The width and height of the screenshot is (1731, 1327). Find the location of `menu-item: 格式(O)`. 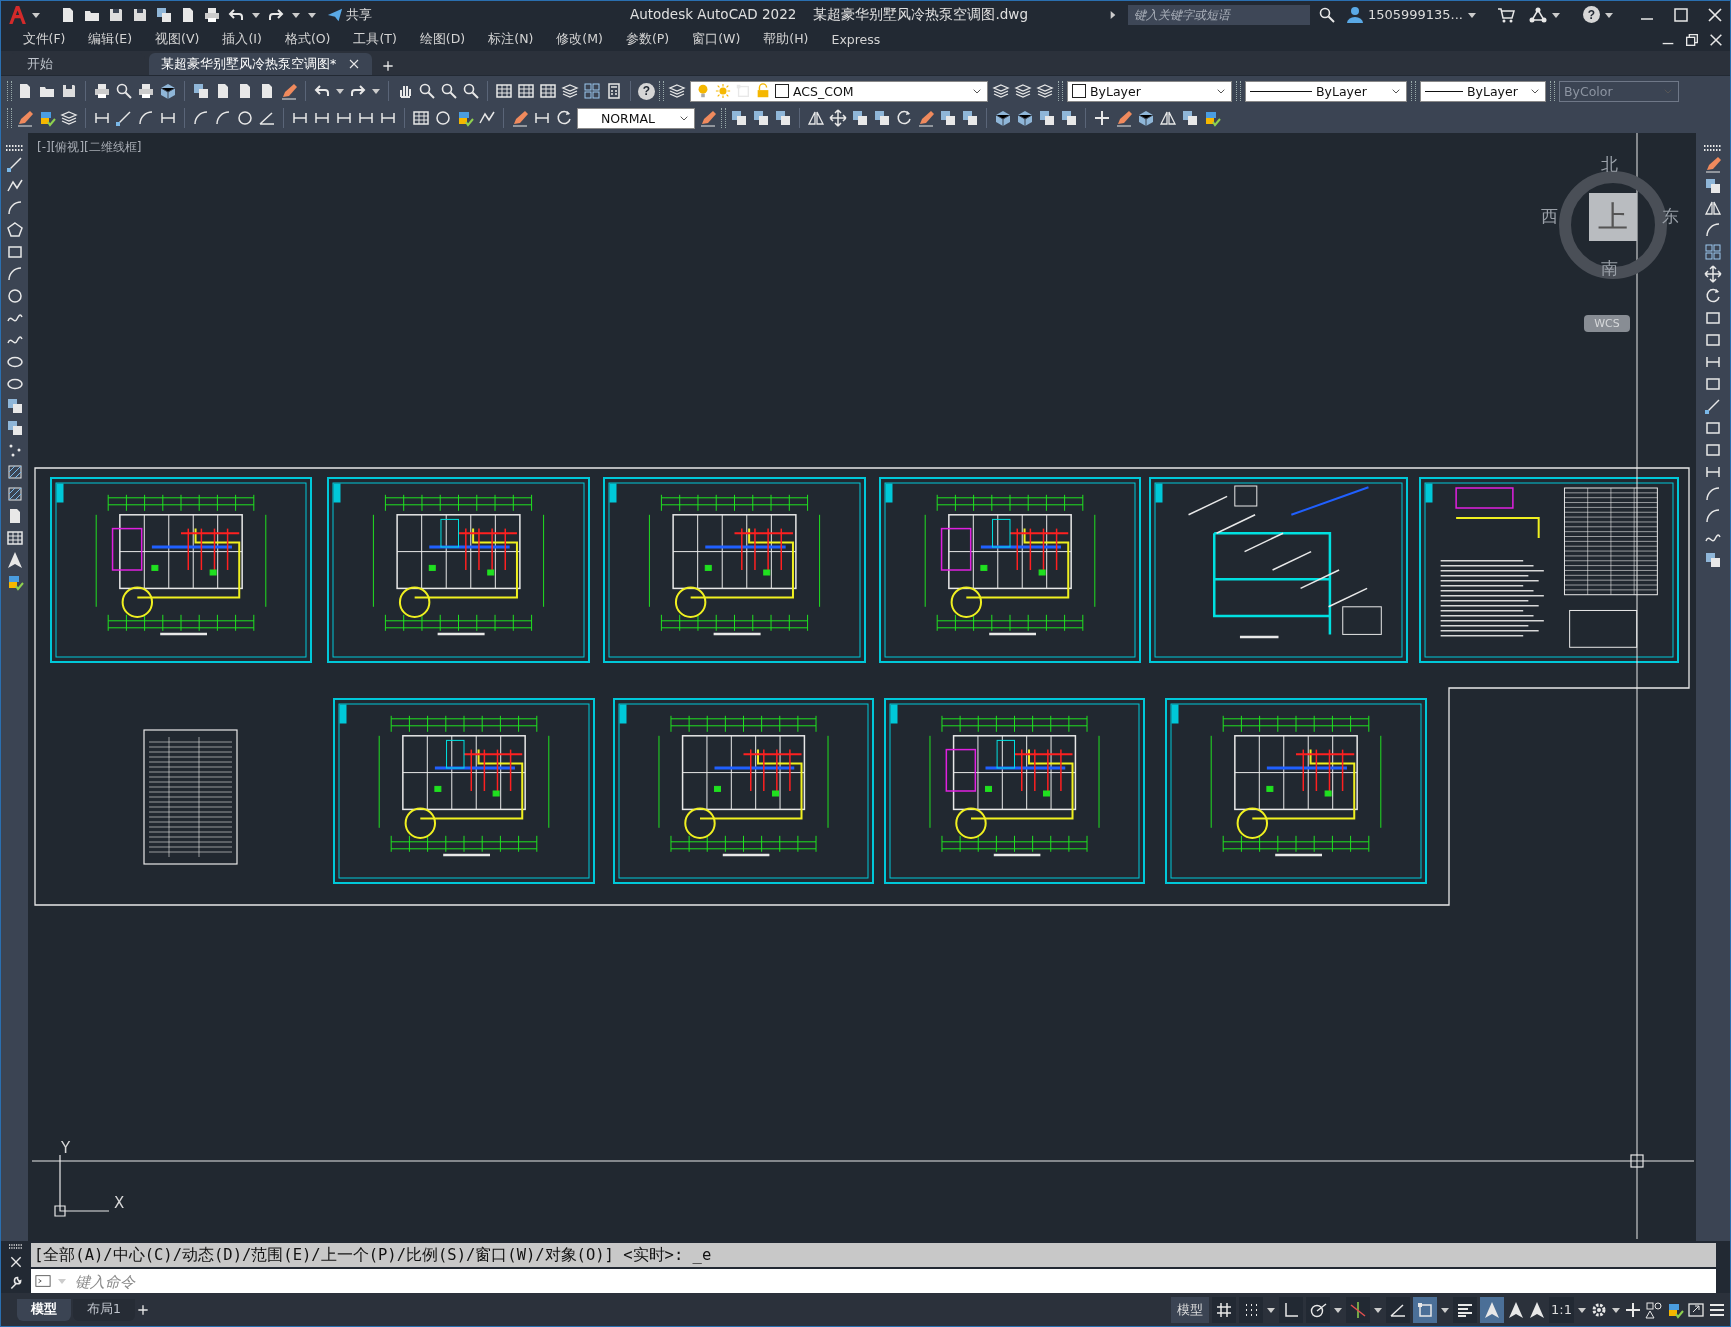

menu-item: 格式(O) is located at coordinates (307, 39).